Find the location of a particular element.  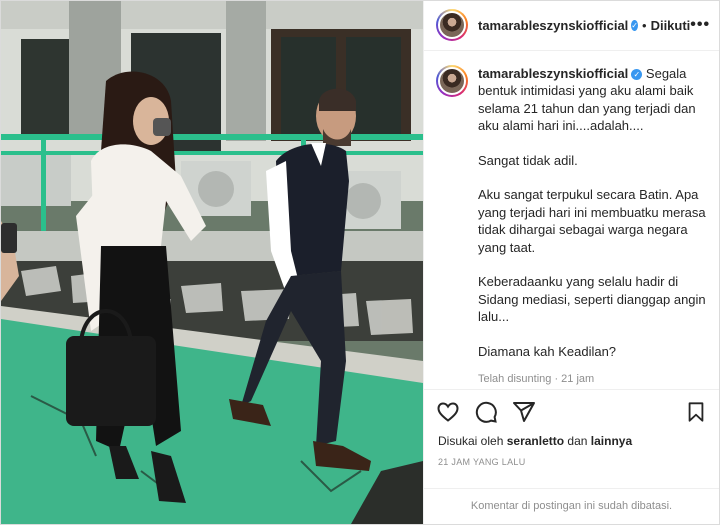

likes-text: Disukai oleh seranletto dan lainnya is located at coordinates (571, 444).